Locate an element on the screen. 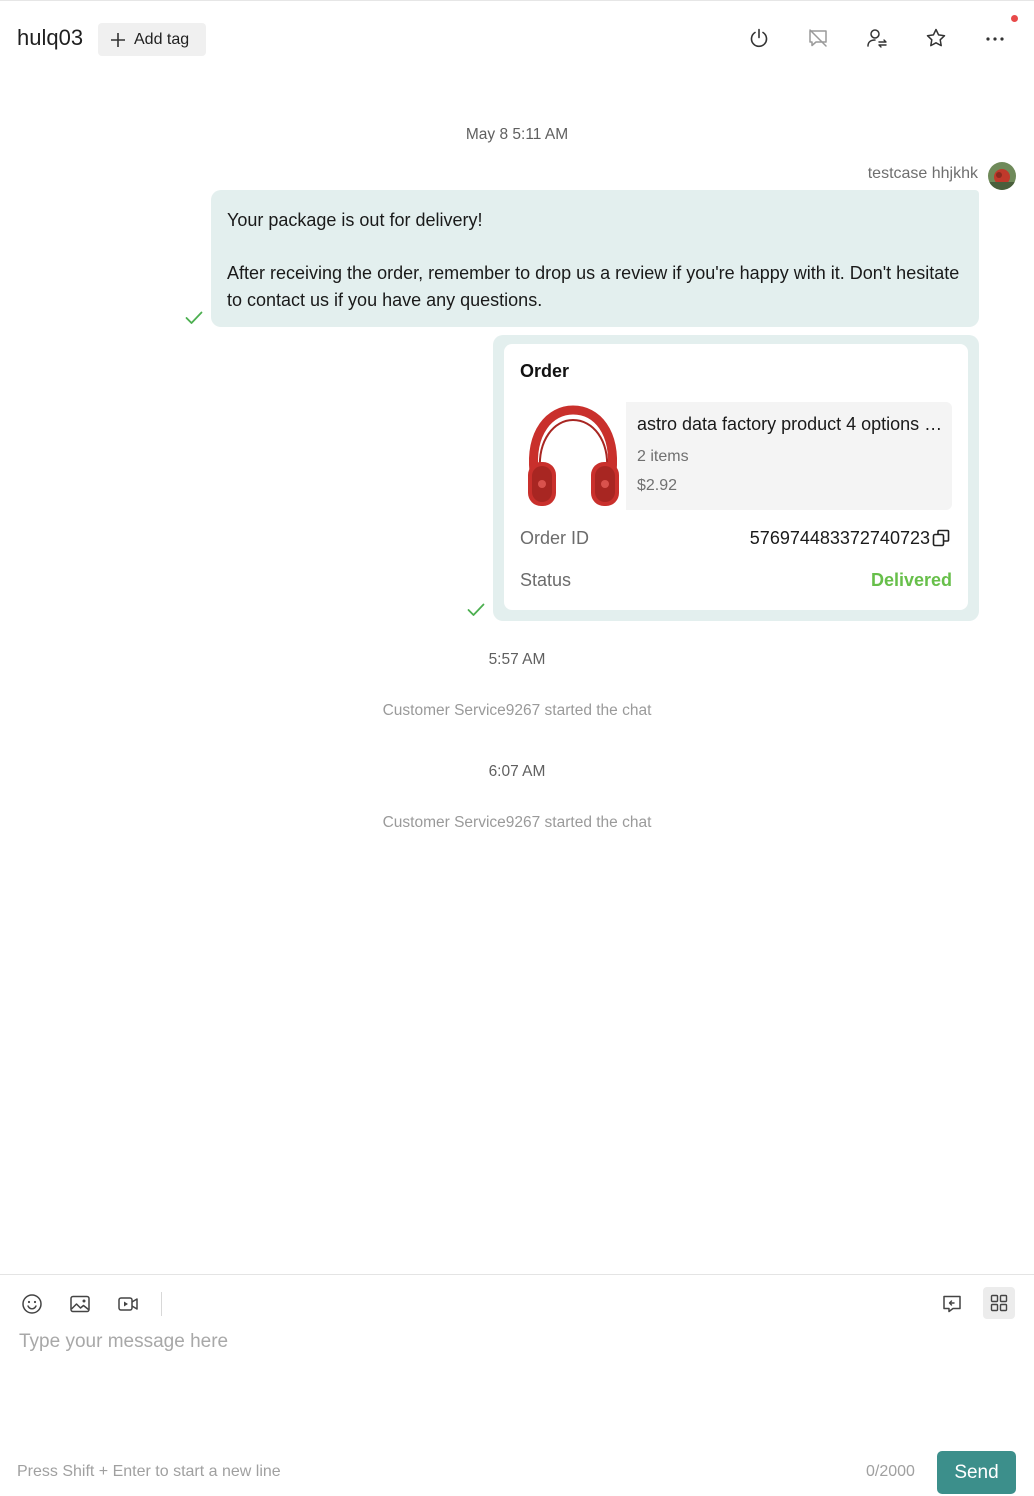 Image resolution: width=1034 pixels, height=1496 pixels. avatar is located at coordinates (1002, 176).